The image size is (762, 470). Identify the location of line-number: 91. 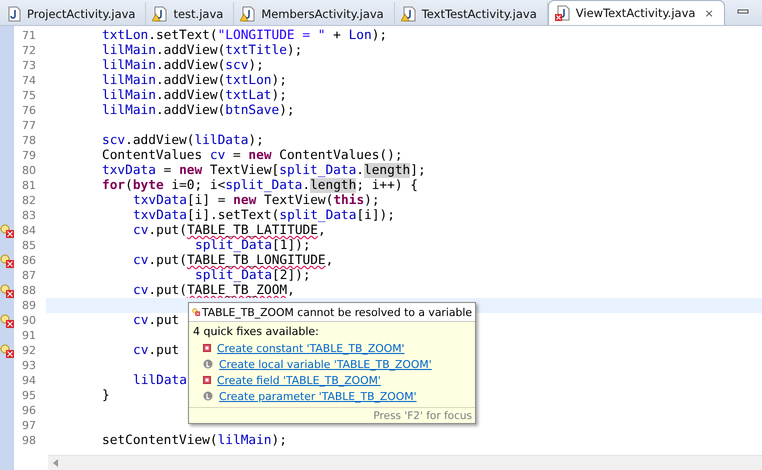
(28, 335).